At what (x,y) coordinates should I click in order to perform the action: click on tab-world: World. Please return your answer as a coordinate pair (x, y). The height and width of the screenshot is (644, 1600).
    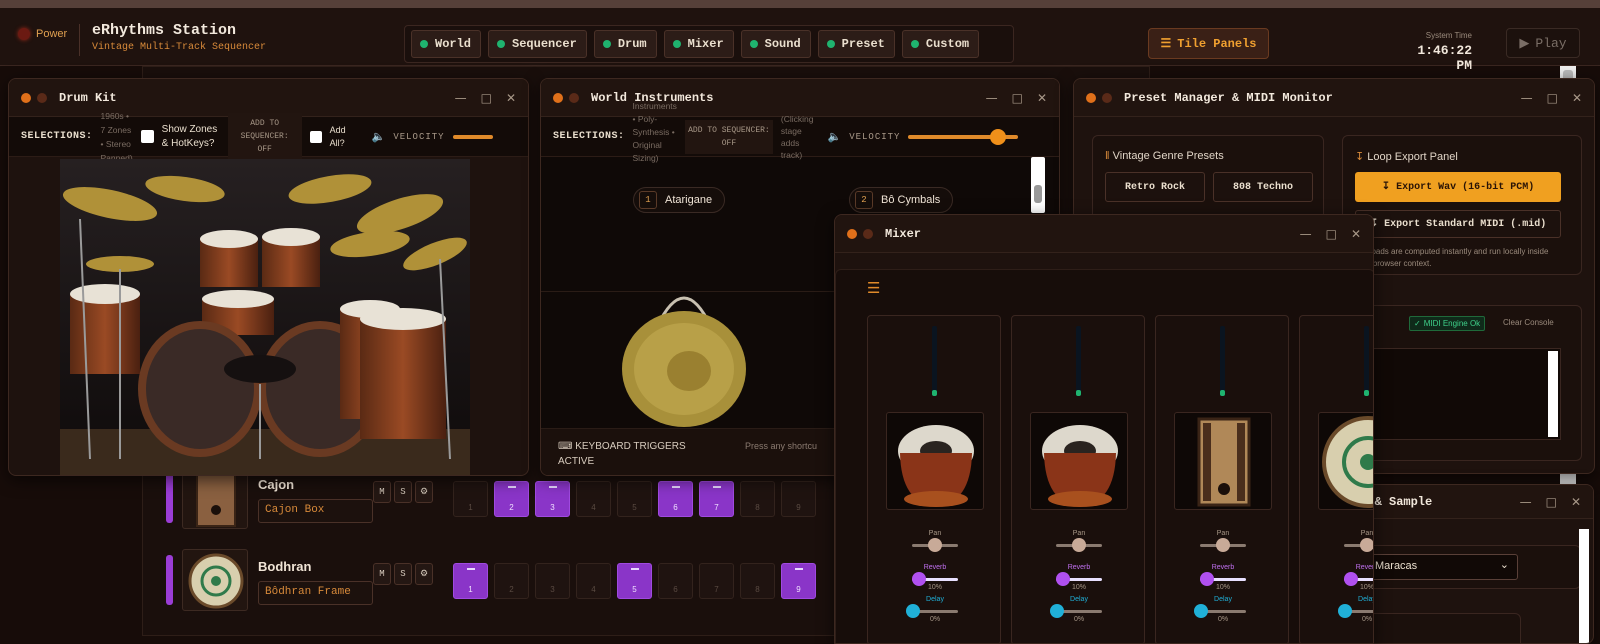
    Looking at the image, I should click on (446, 44).